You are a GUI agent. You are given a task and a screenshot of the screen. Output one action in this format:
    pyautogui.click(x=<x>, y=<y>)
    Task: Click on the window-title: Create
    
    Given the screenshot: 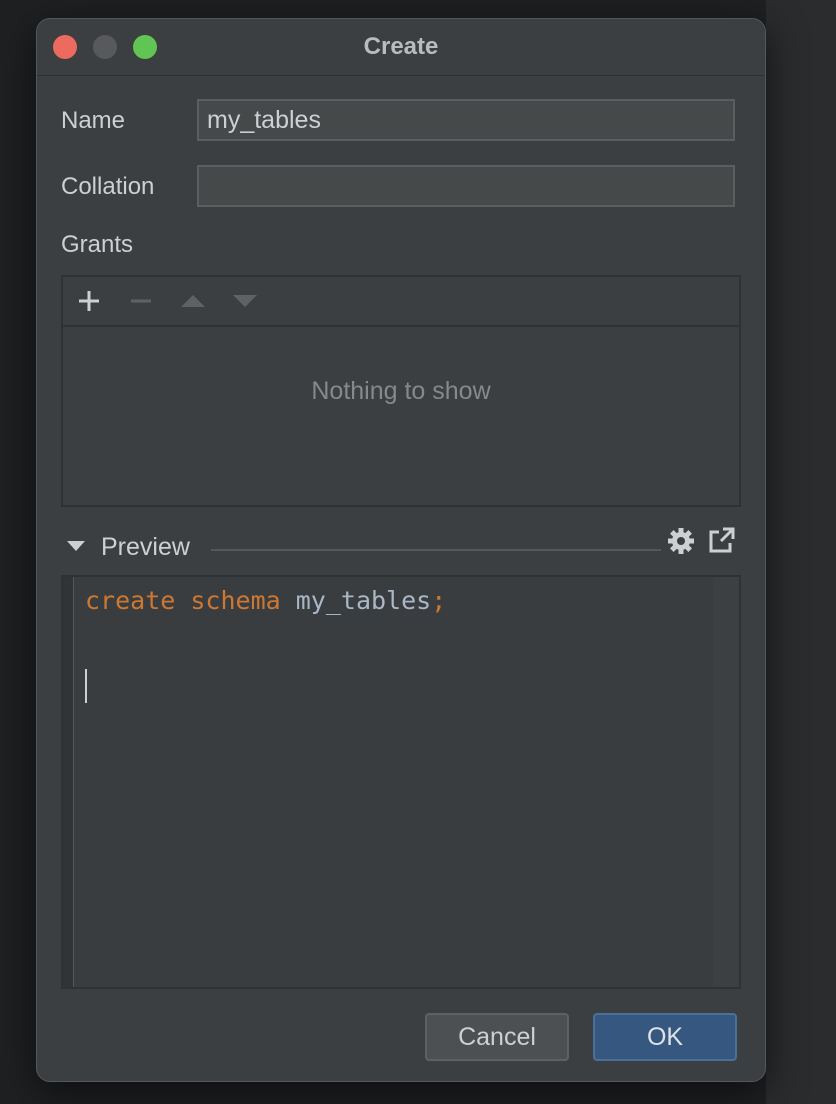 What is the action you would take?
    pyautogui.click(x=401, y=46)
    